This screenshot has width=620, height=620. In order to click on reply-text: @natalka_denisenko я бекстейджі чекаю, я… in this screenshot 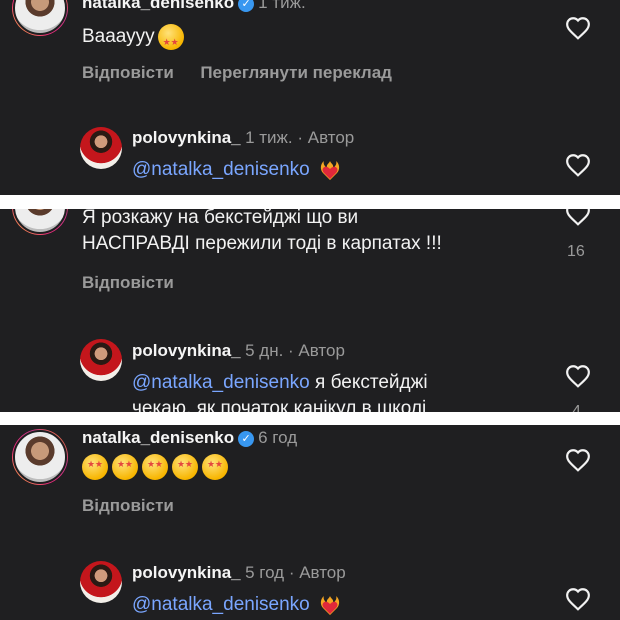, I will do `click(280, 392)`.